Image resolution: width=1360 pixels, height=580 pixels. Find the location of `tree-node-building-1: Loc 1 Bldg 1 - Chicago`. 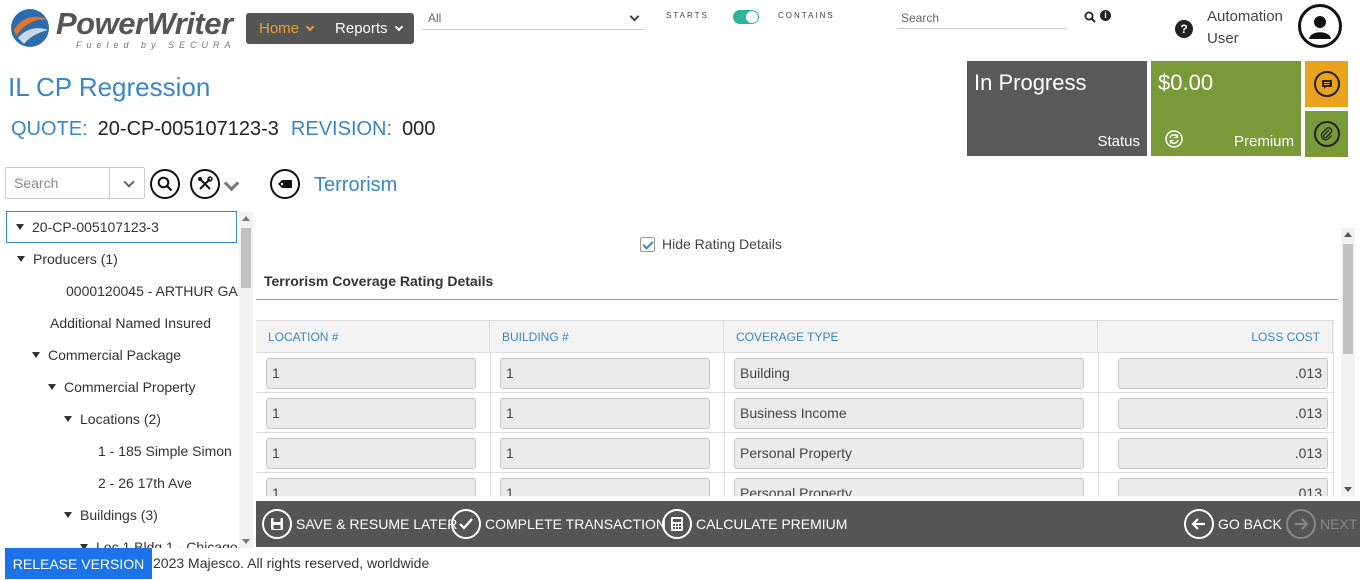

tree-node-building-1: Loc 1 Bldg 1 - Chicago is located at coordinates (159, 539).